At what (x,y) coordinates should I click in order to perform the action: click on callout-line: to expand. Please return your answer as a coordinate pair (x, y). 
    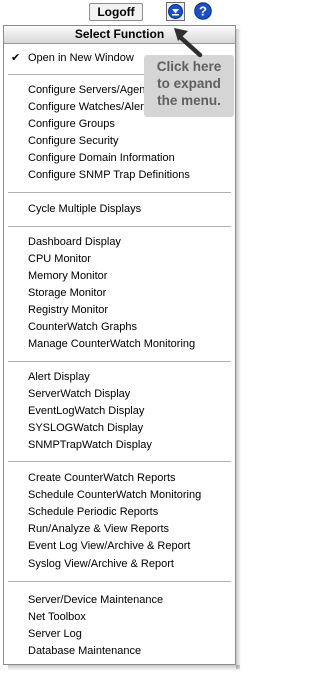
    Looking at the image, I should click on (189, 83).